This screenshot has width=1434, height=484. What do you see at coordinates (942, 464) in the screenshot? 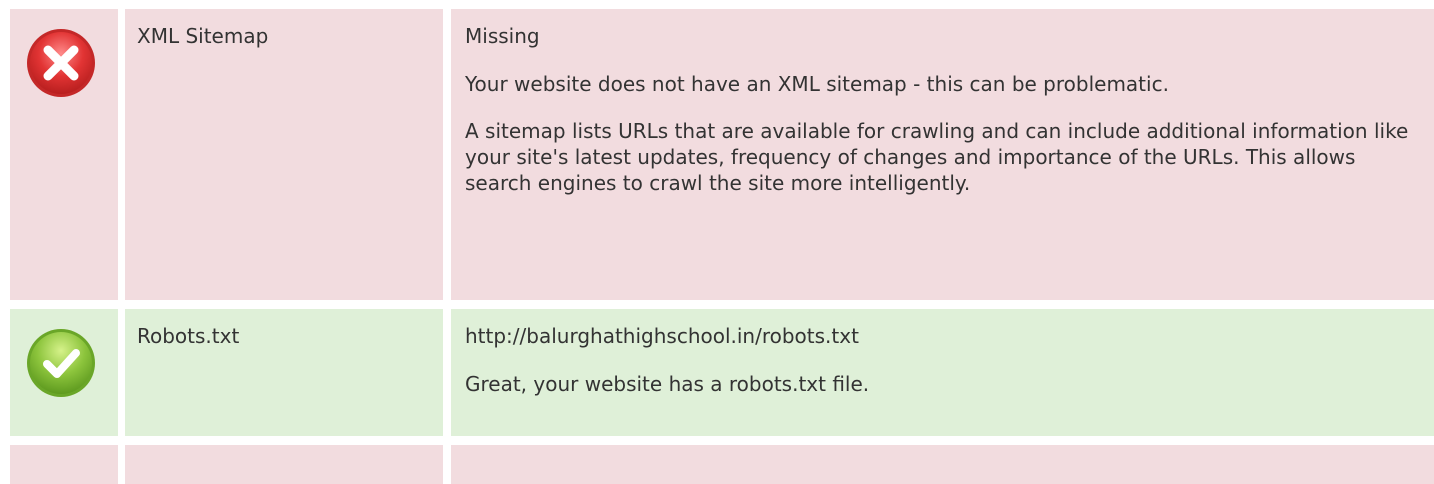
I see `check-value-cell` at bounding box center [942, 464].